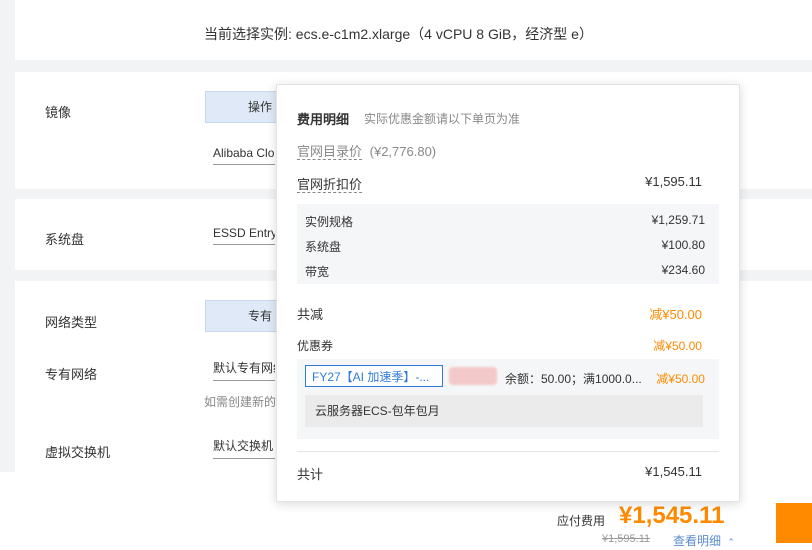  I want to click on popover-subtitle: 实际优惠金额请以下单页为准, so click(442, 119).